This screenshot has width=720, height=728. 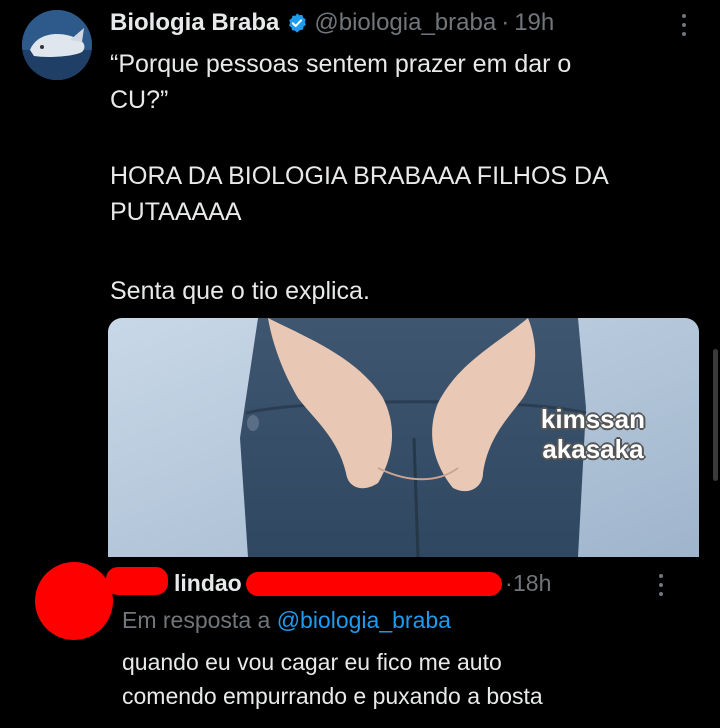 I want to click on reply-text-line: quando eu vou cagar eu fico me auto, so click(x=312, y=662).